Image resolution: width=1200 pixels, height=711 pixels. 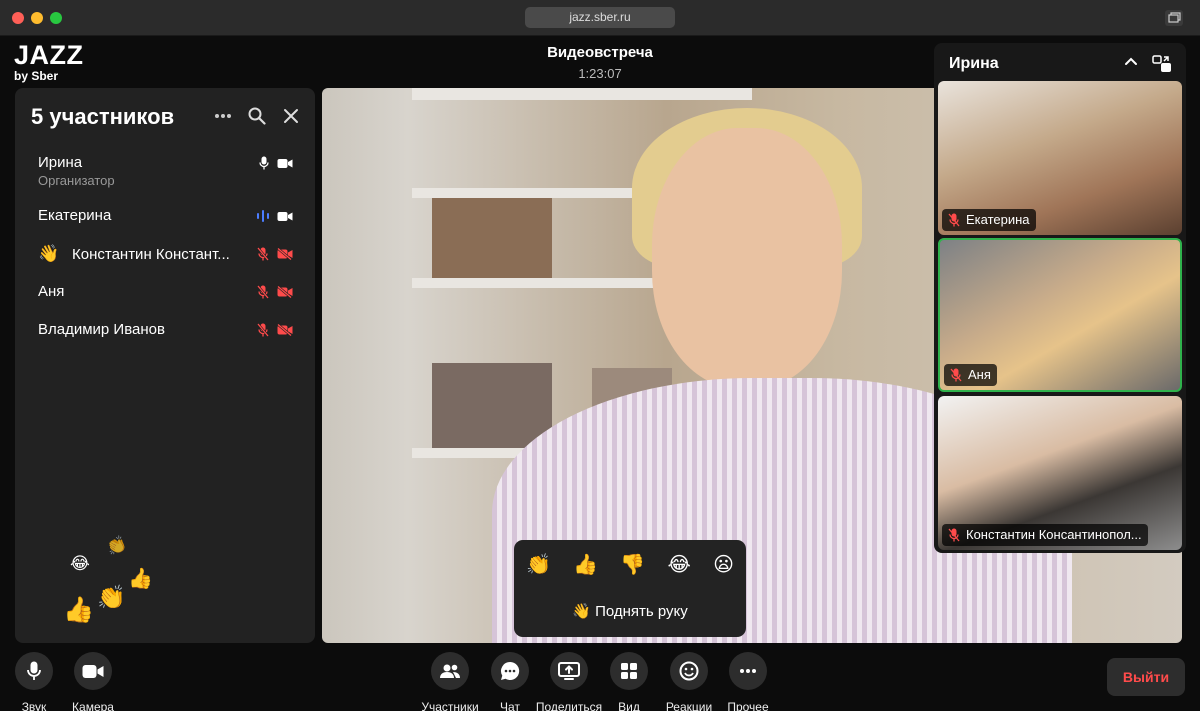 I want to click on participant-name: Аня, so click(x=51, y=291).